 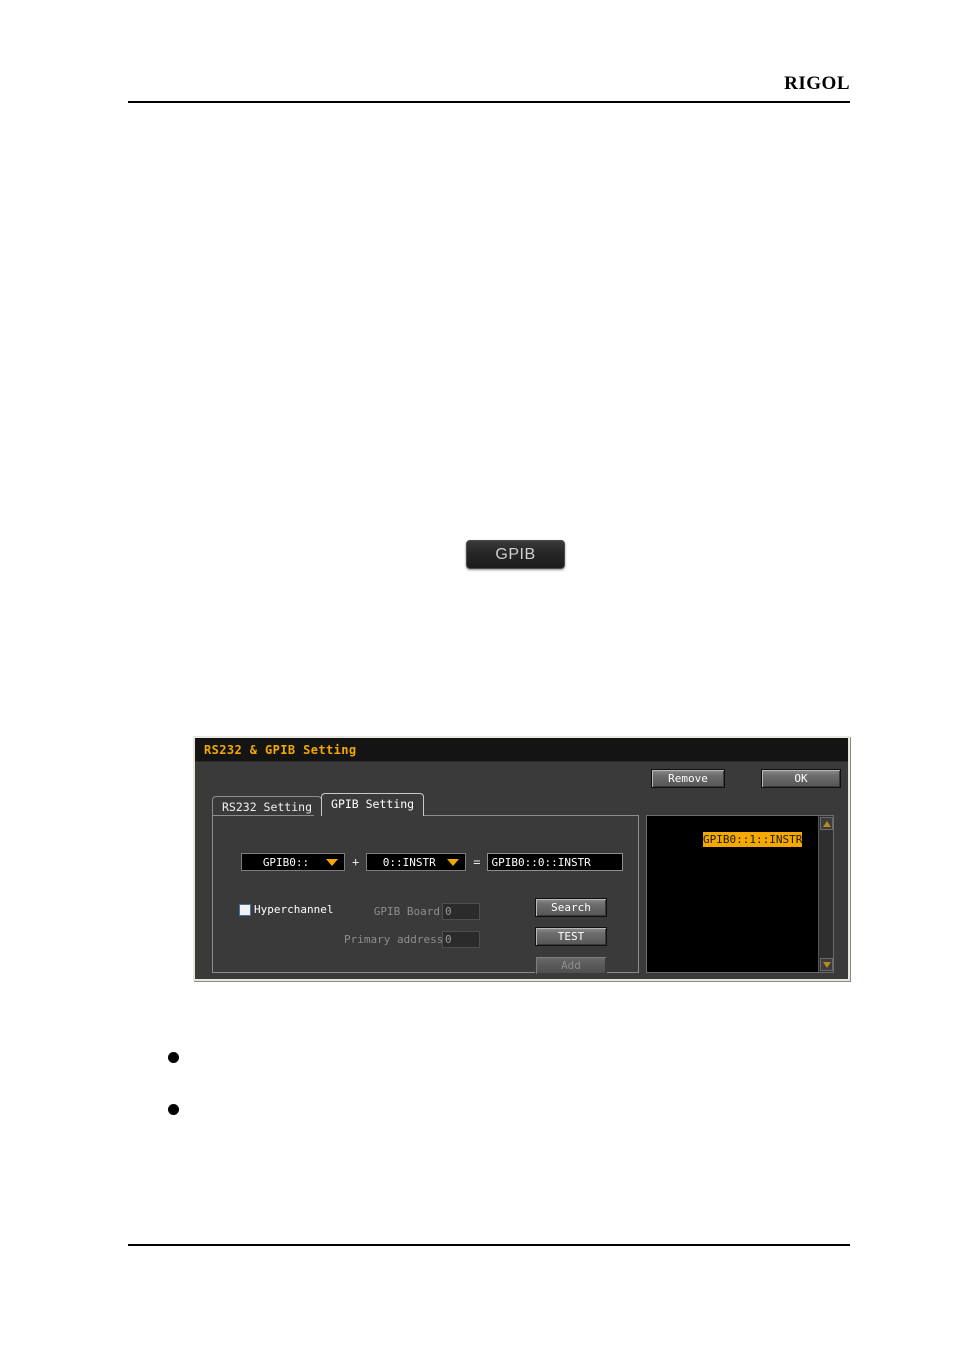 What do you see at coordinates (373, 804) in the screenshot?
I see `tab-gpib-setting: GPIB Setting` at bounding box center [373, 804].